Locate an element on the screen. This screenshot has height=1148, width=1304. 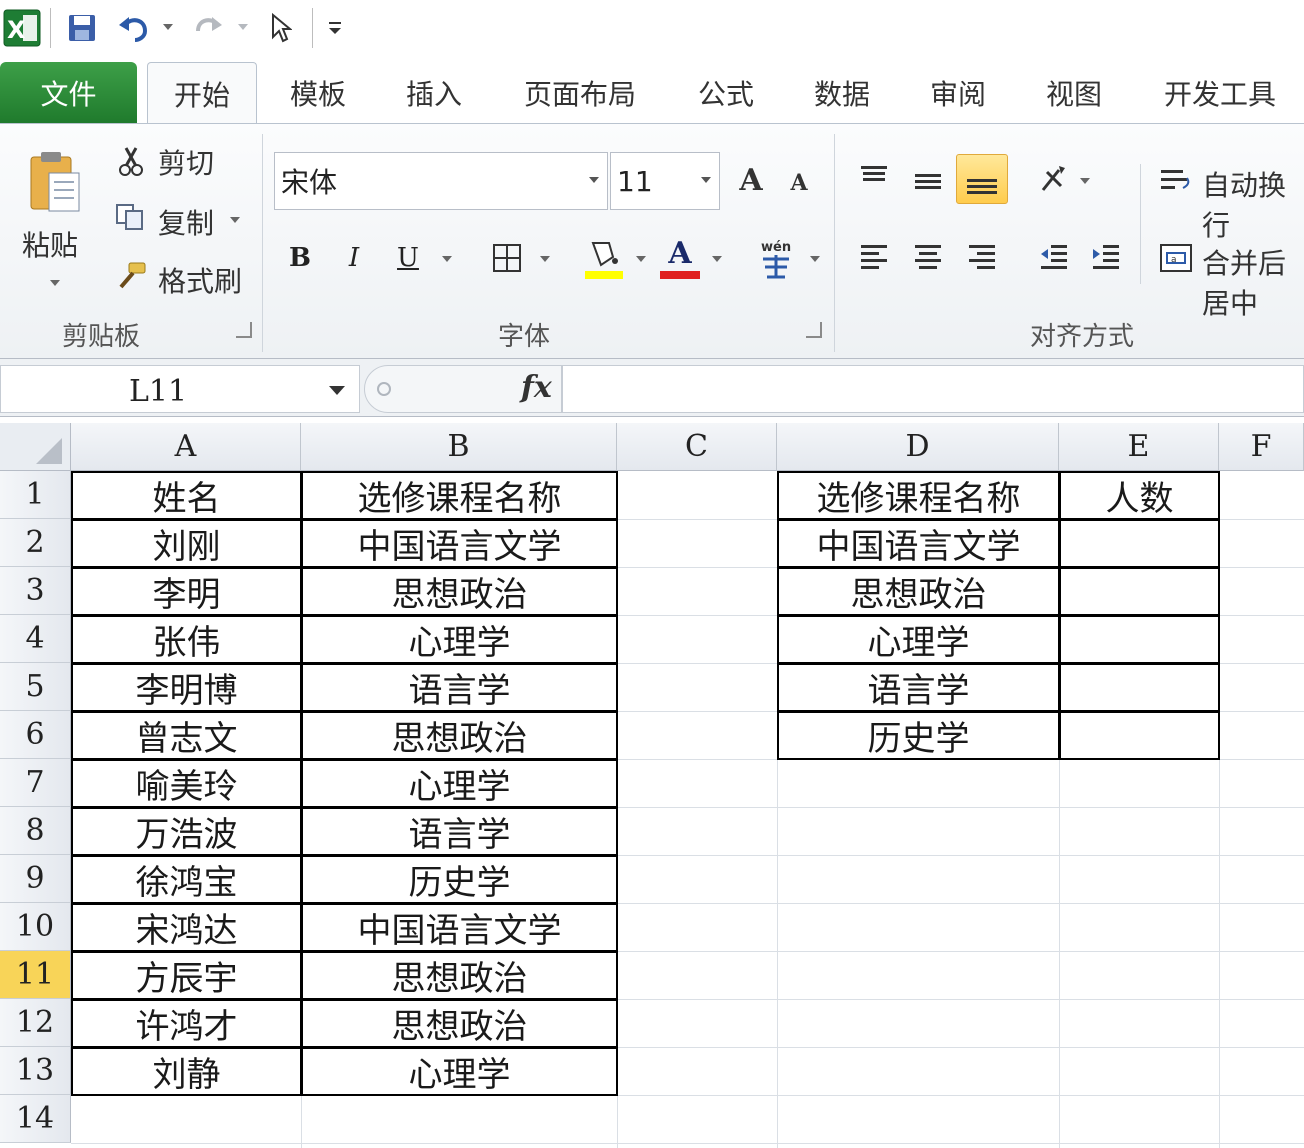
align-right-icon is located at coordinates (982, 256).